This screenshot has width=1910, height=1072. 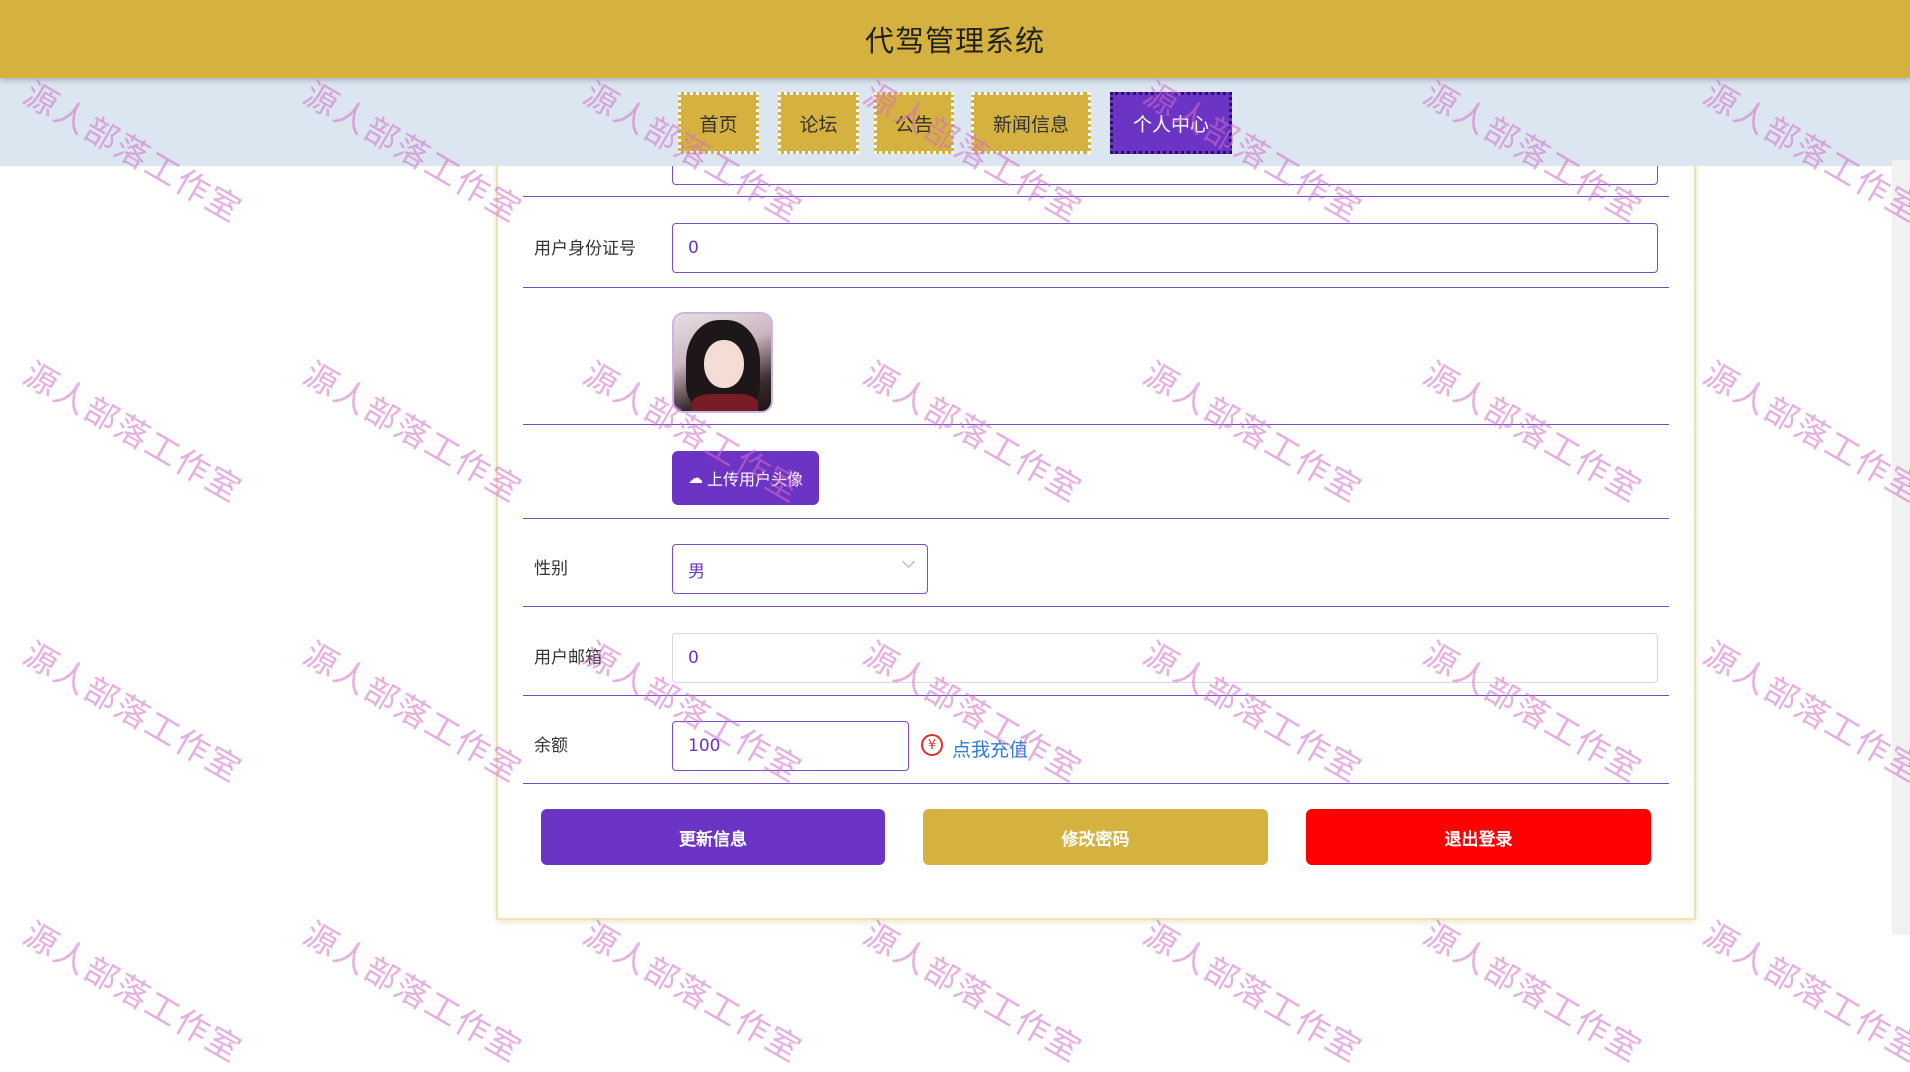 I want to click on update-info-button: 更新信息, so click(x=713, y=837).